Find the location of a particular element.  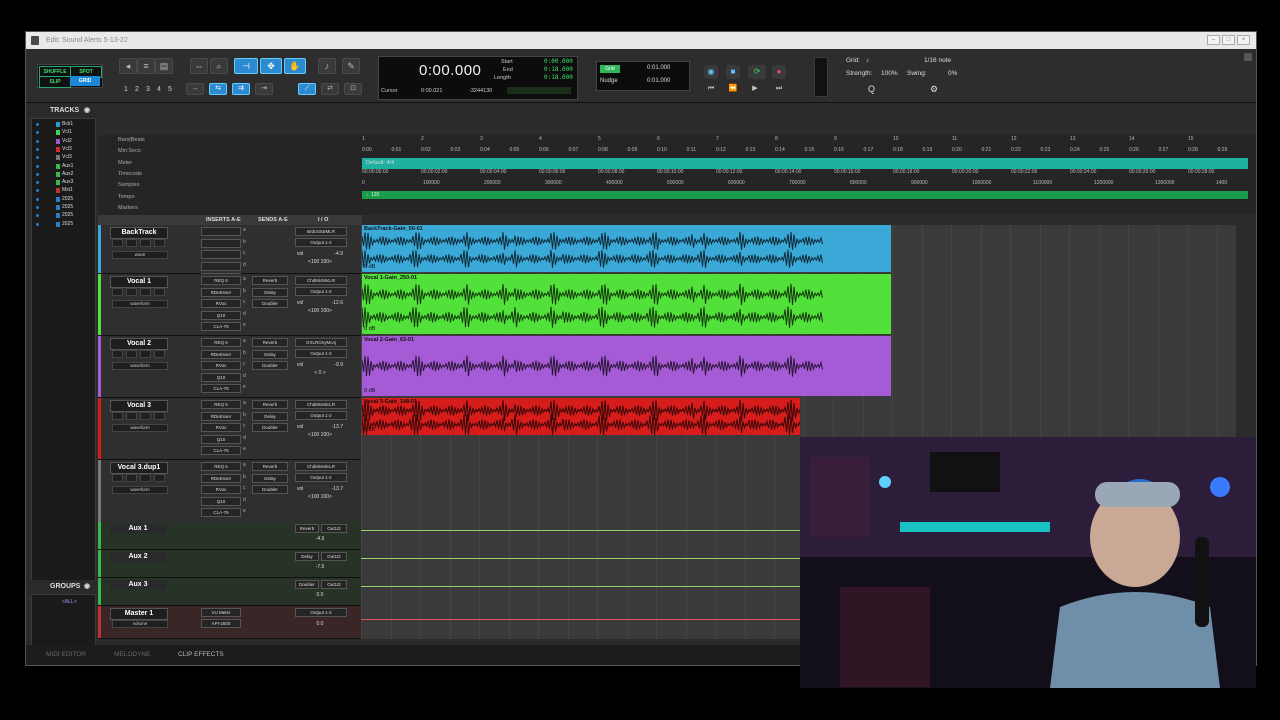

grid-value: 0:01.000 is located at coordinates (658, 68).